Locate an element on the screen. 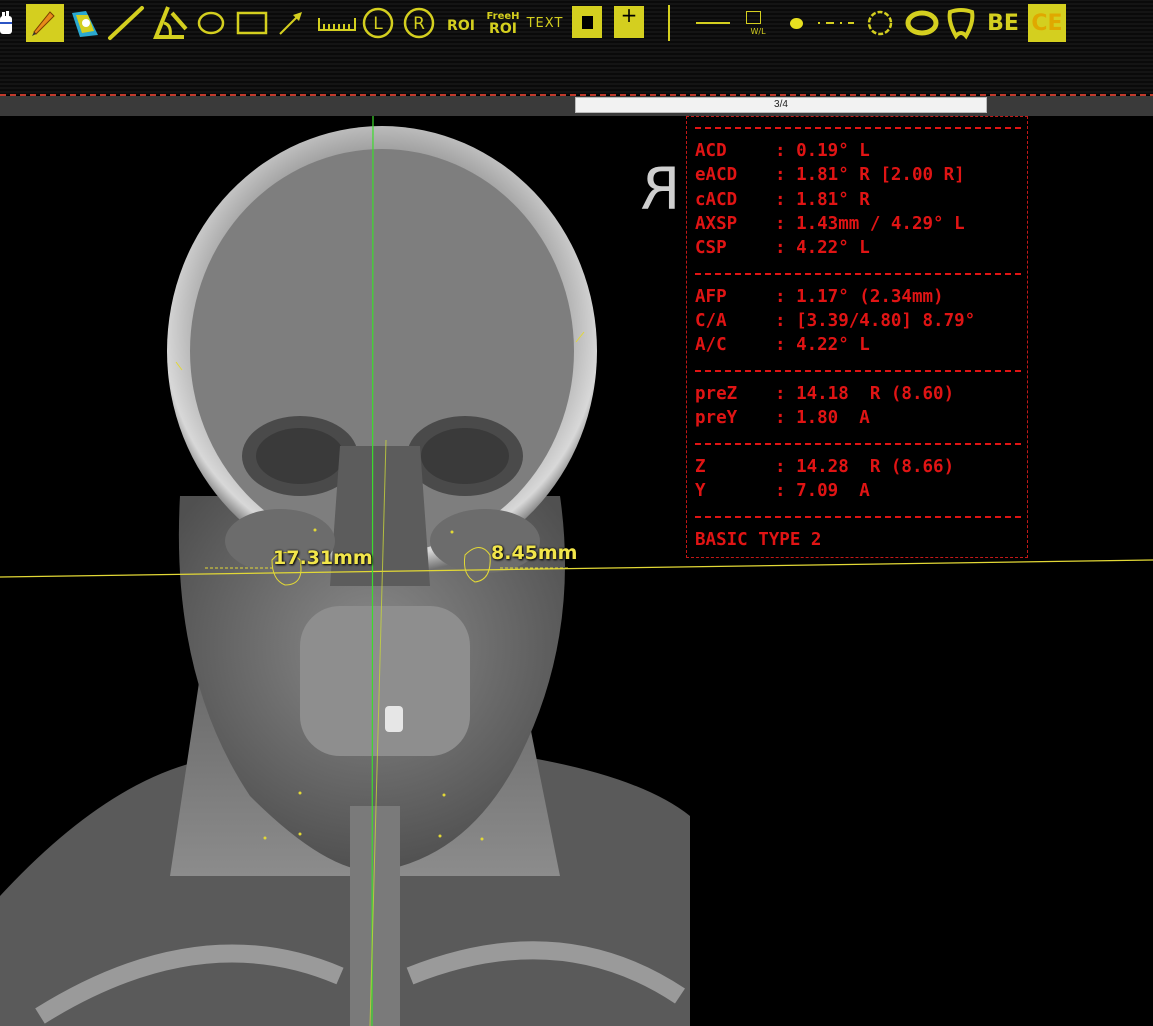 This screenshot has height=1026, width=1153. freehand-label: ROI is located at coordinates (503, 29).